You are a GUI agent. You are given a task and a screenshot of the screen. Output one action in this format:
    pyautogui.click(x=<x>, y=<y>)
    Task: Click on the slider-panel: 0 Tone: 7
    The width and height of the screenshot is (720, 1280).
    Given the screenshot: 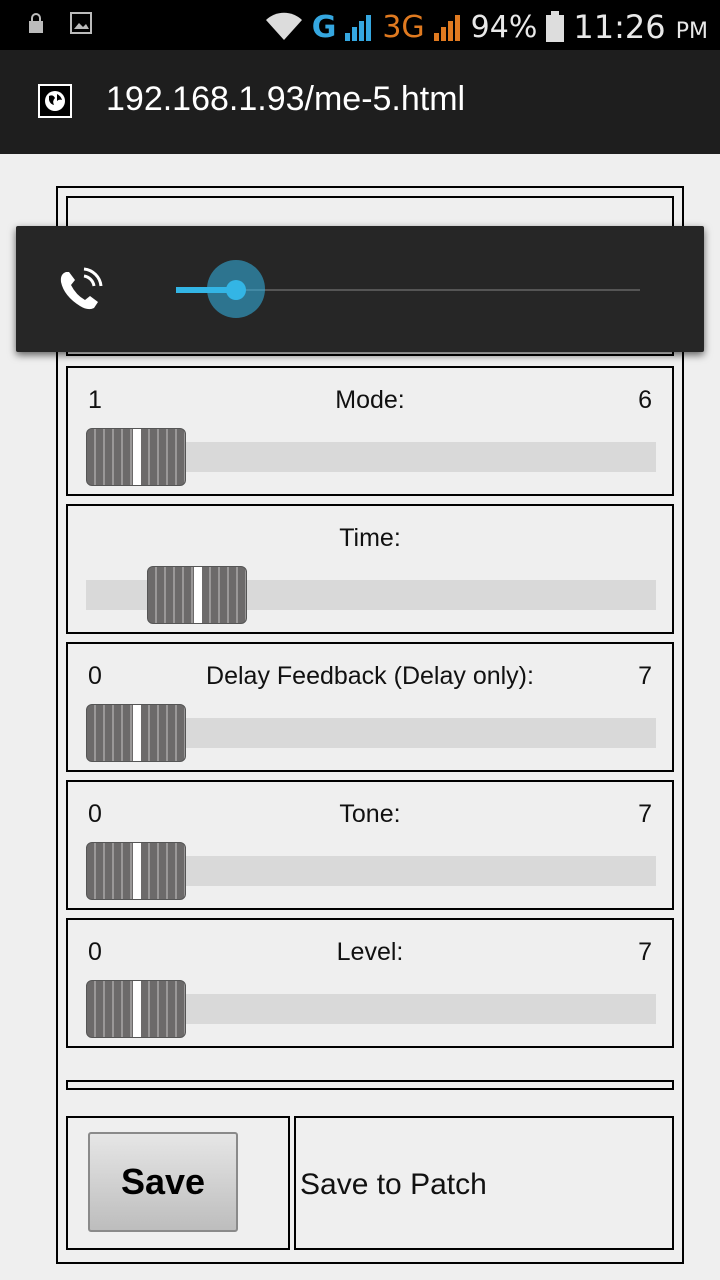 What is the action you would take?
    pyautogui.click(x=370, y=845)
    